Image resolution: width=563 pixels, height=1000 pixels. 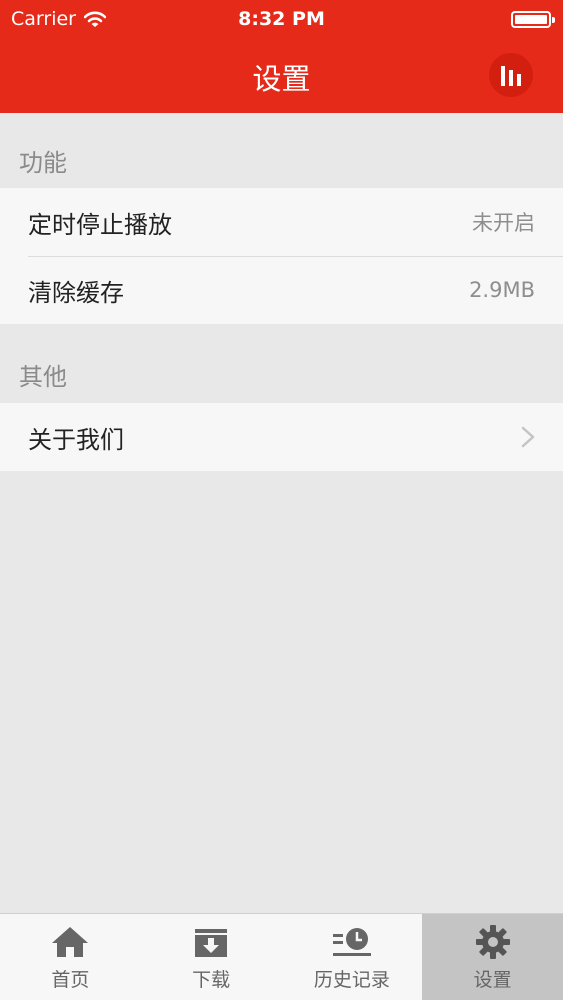 What do you see at coordinates (281, 56) in the screenshot?
I see `nav-header: Carrier 8:32 PM 设置` at bounding box center [281, 56].